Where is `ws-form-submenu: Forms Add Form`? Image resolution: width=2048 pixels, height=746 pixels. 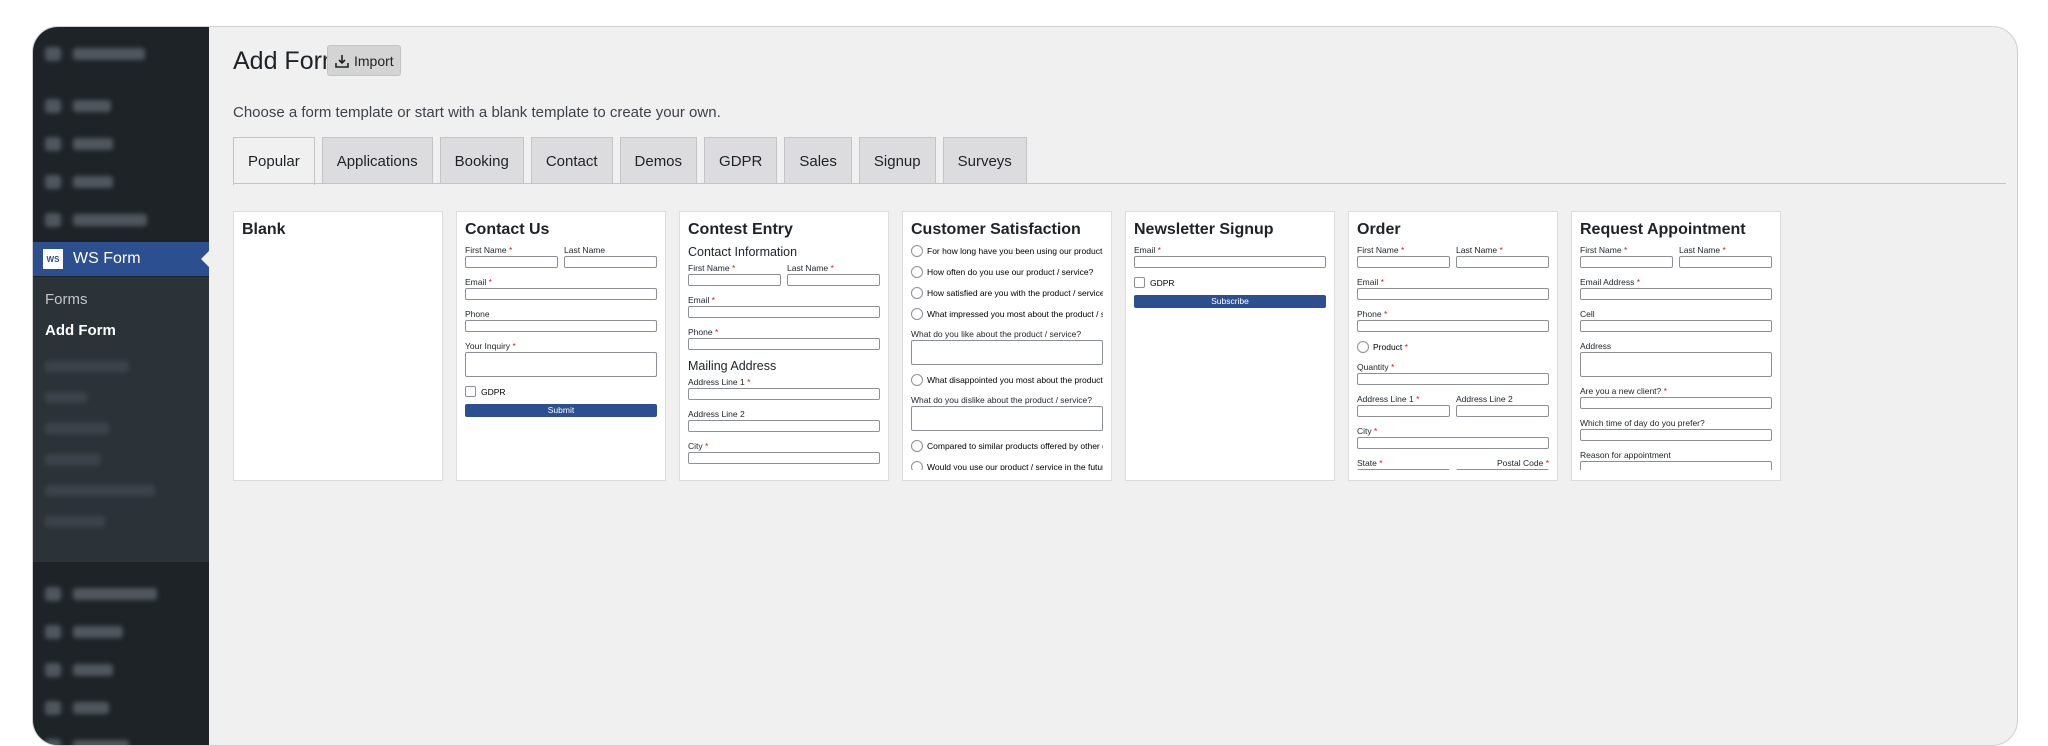 ws-form-submenu: Forms Add Form is located at coordinates (121, 419).